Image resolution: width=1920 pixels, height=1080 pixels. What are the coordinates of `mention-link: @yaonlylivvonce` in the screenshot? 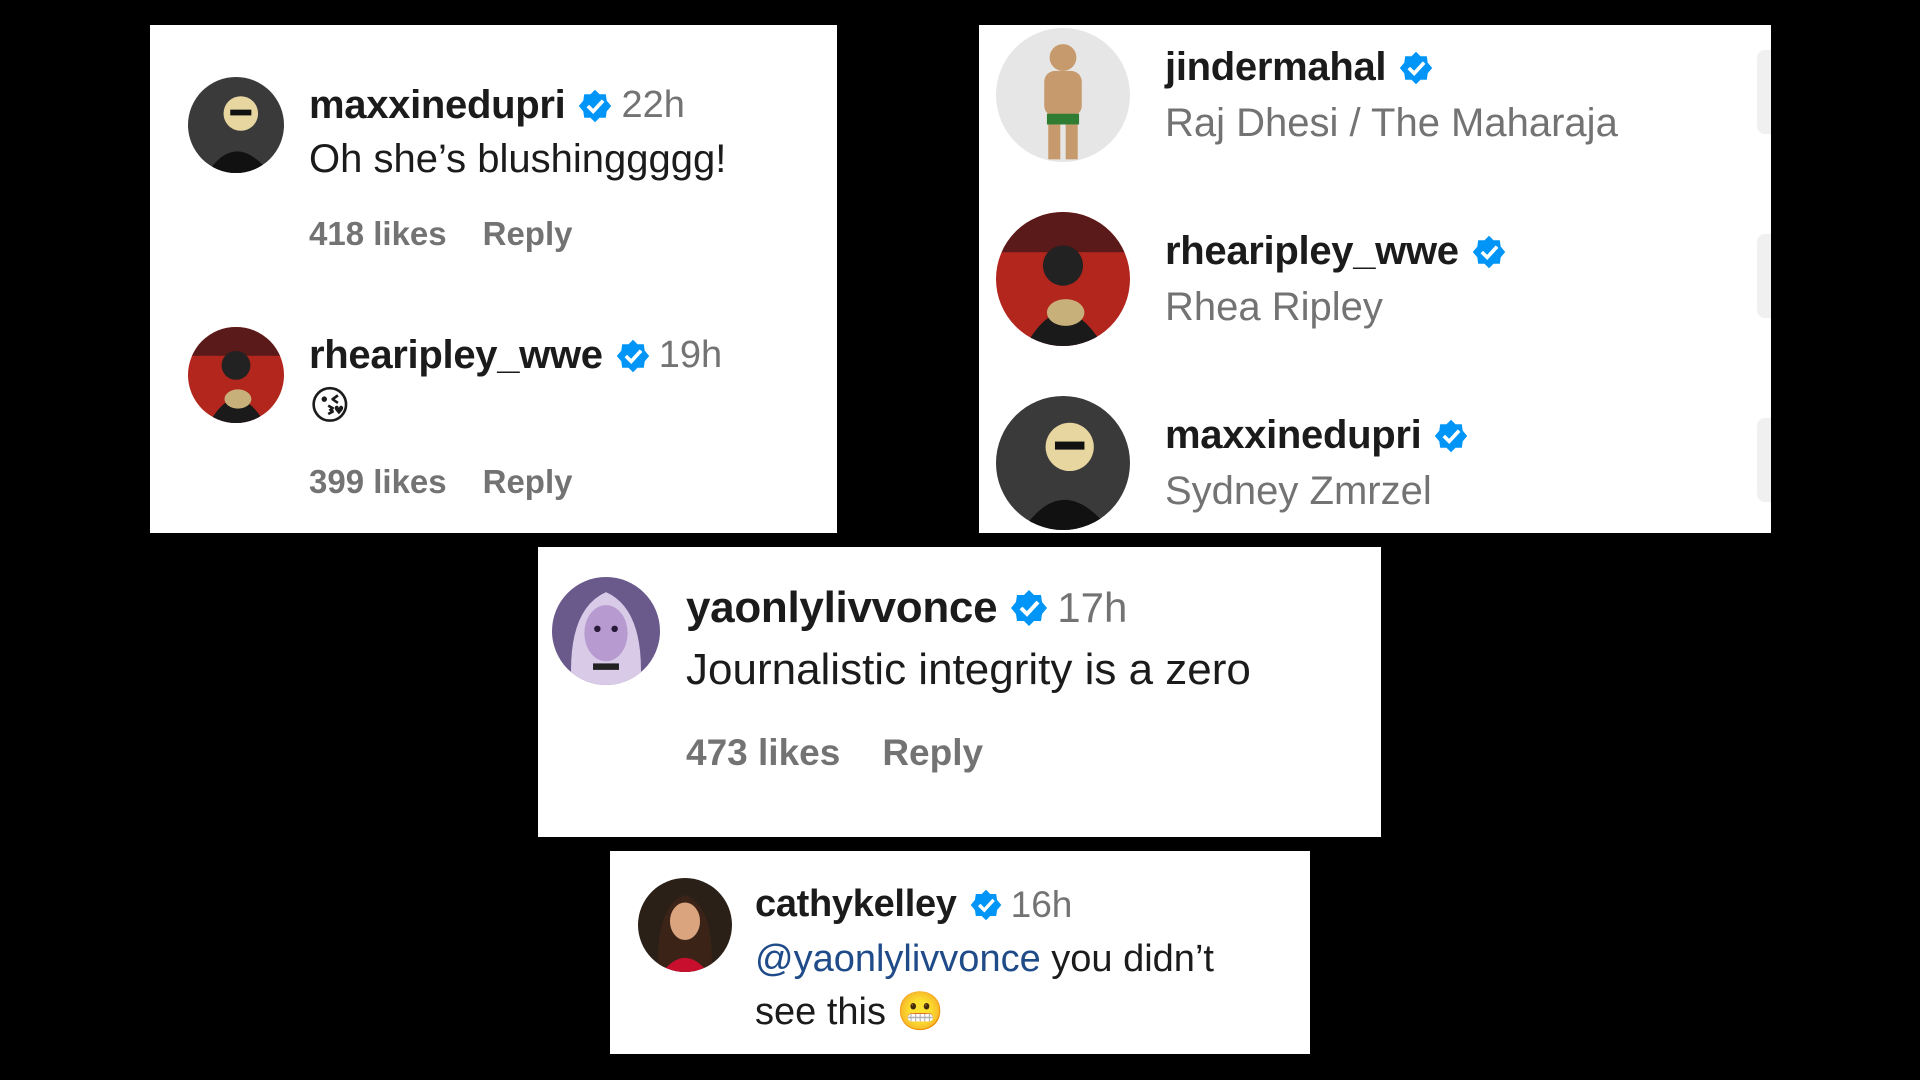 It's located at (898, 959).